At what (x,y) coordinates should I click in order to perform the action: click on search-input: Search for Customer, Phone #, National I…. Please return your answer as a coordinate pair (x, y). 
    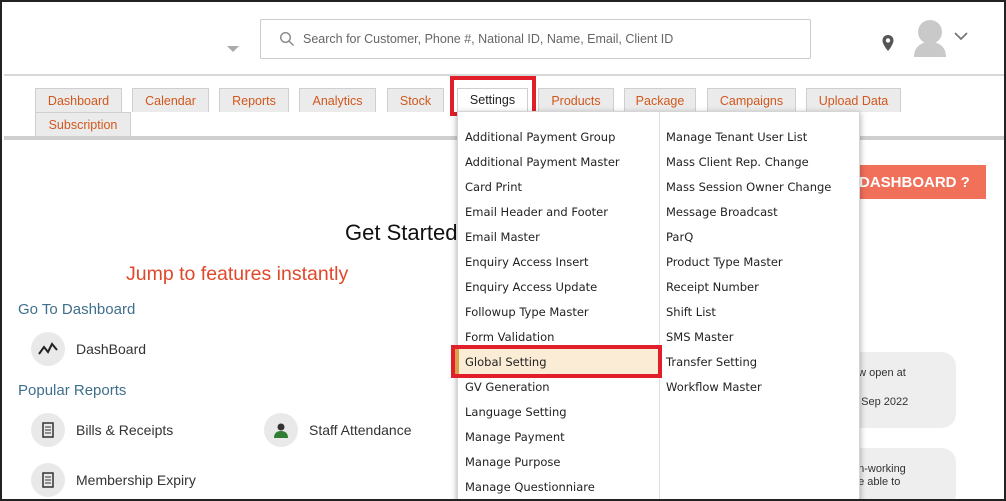
    Looking at the image, I should click on (535, 39).